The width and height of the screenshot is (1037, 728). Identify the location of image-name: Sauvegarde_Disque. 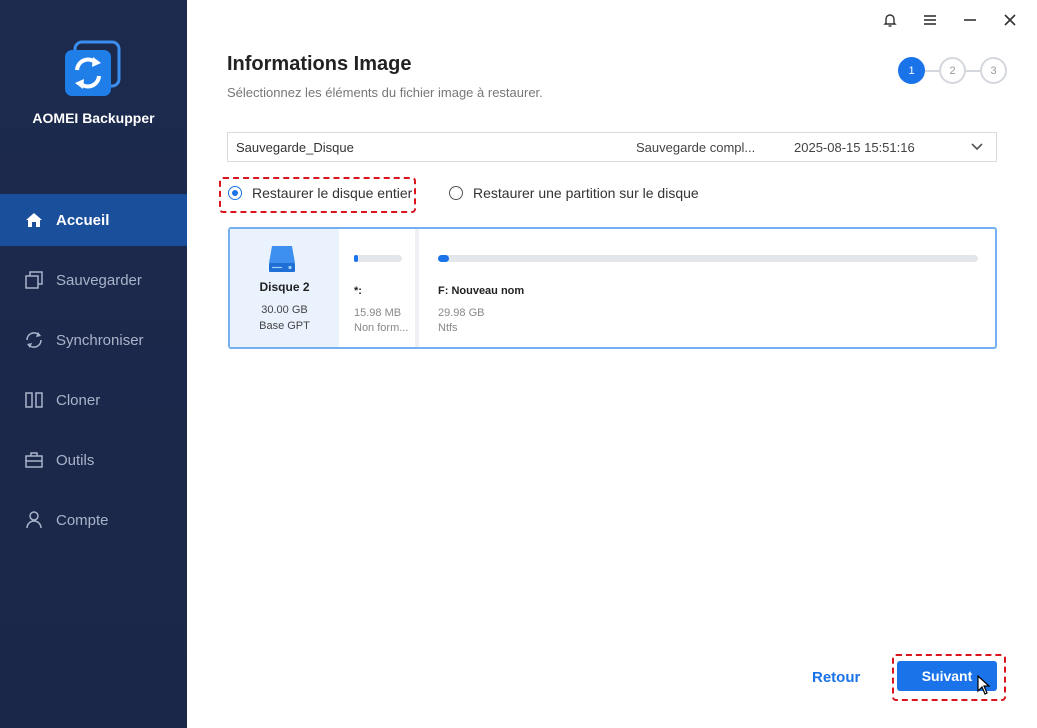
(295, 147).